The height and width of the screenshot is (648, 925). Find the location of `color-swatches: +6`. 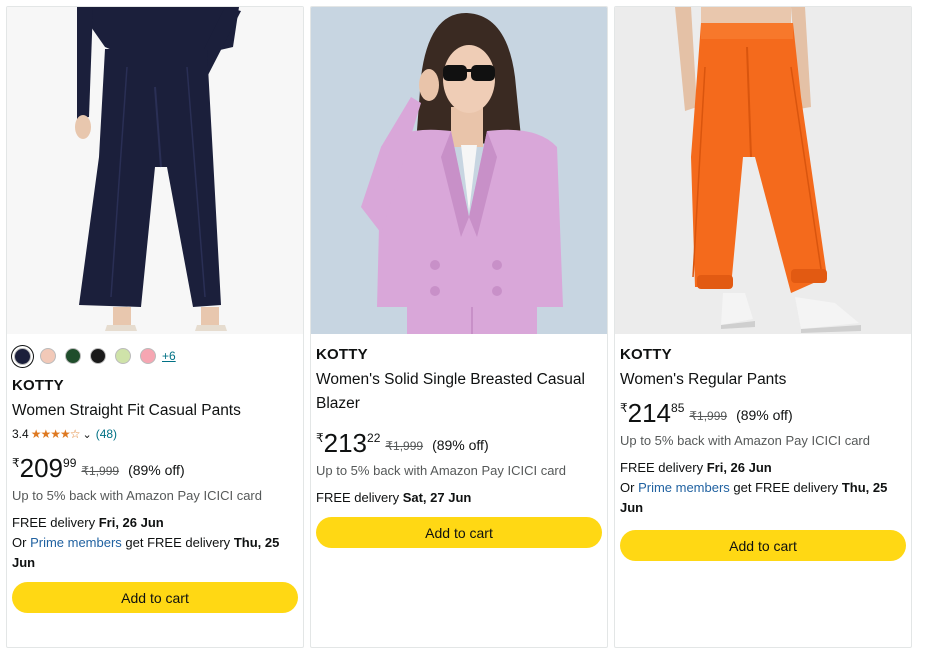

color-swatches: +6 is located at coordinates (154, 356).